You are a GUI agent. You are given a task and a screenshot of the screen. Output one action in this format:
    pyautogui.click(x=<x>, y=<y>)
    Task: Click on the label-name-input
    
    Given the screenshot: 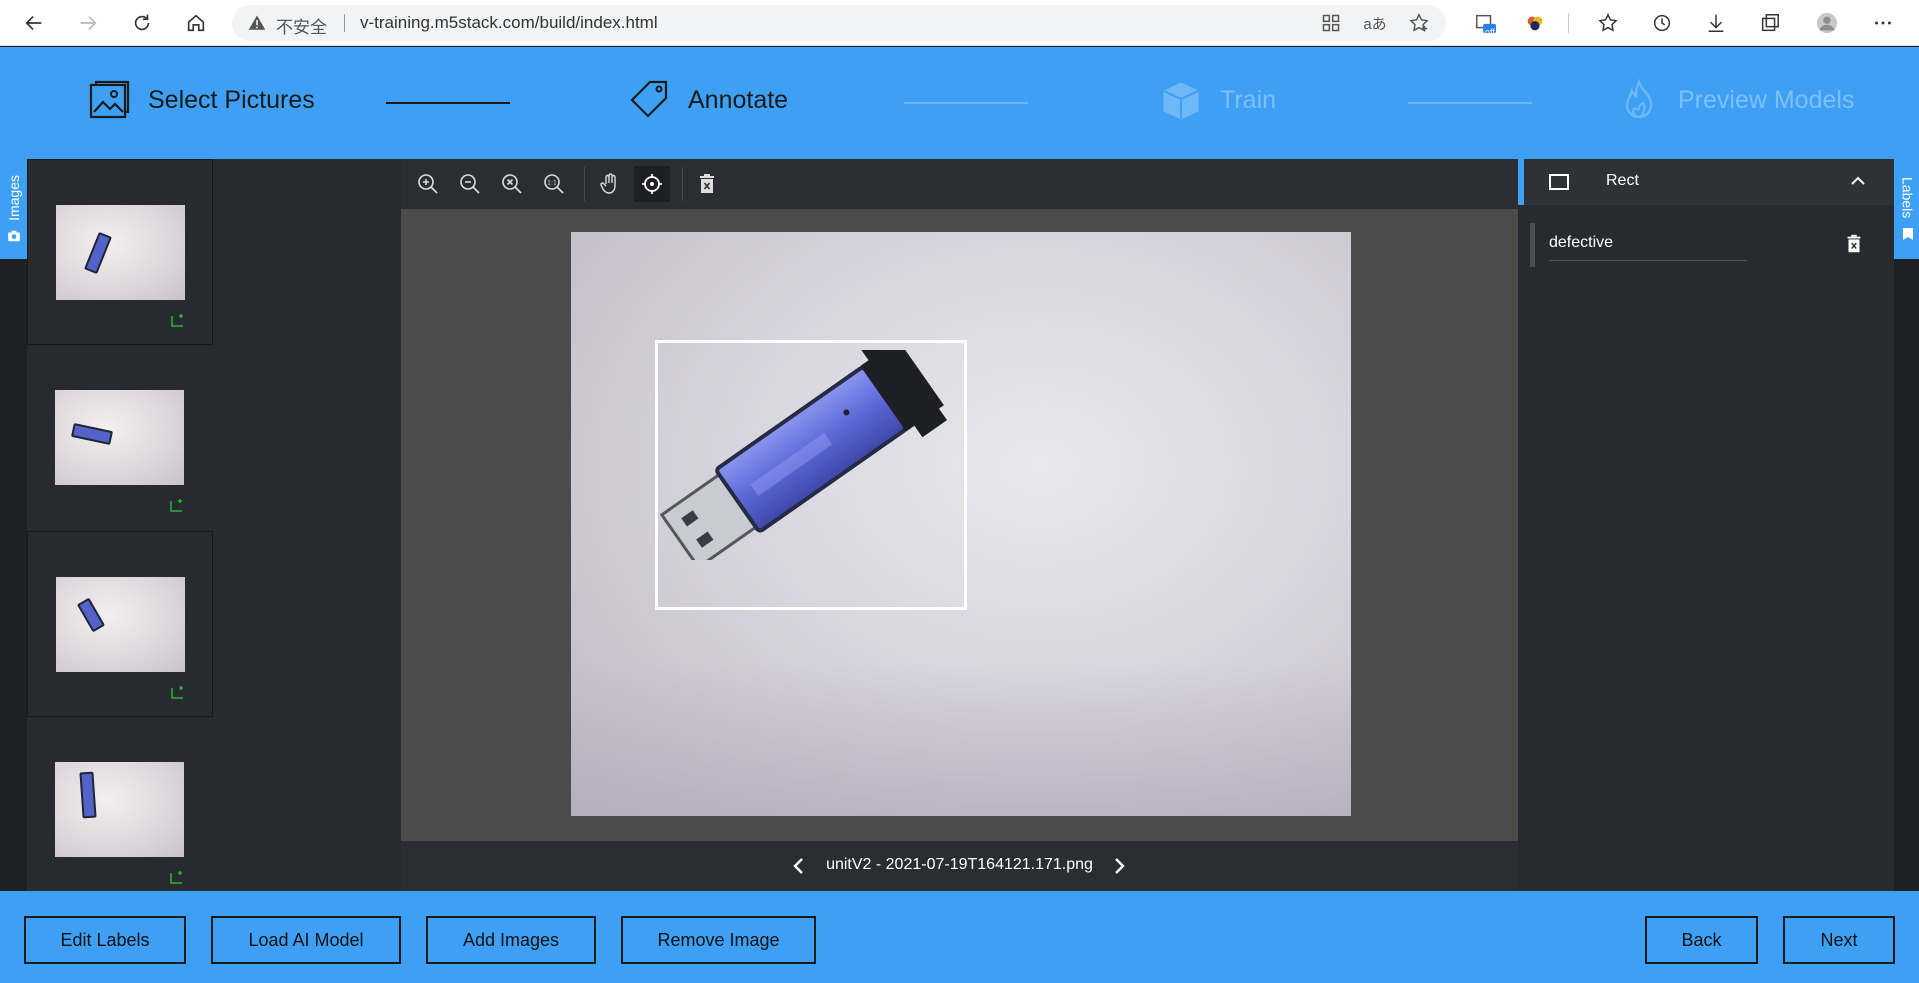 What is the action you would take?
    pyautogui.click(x=1648, y=243)
    